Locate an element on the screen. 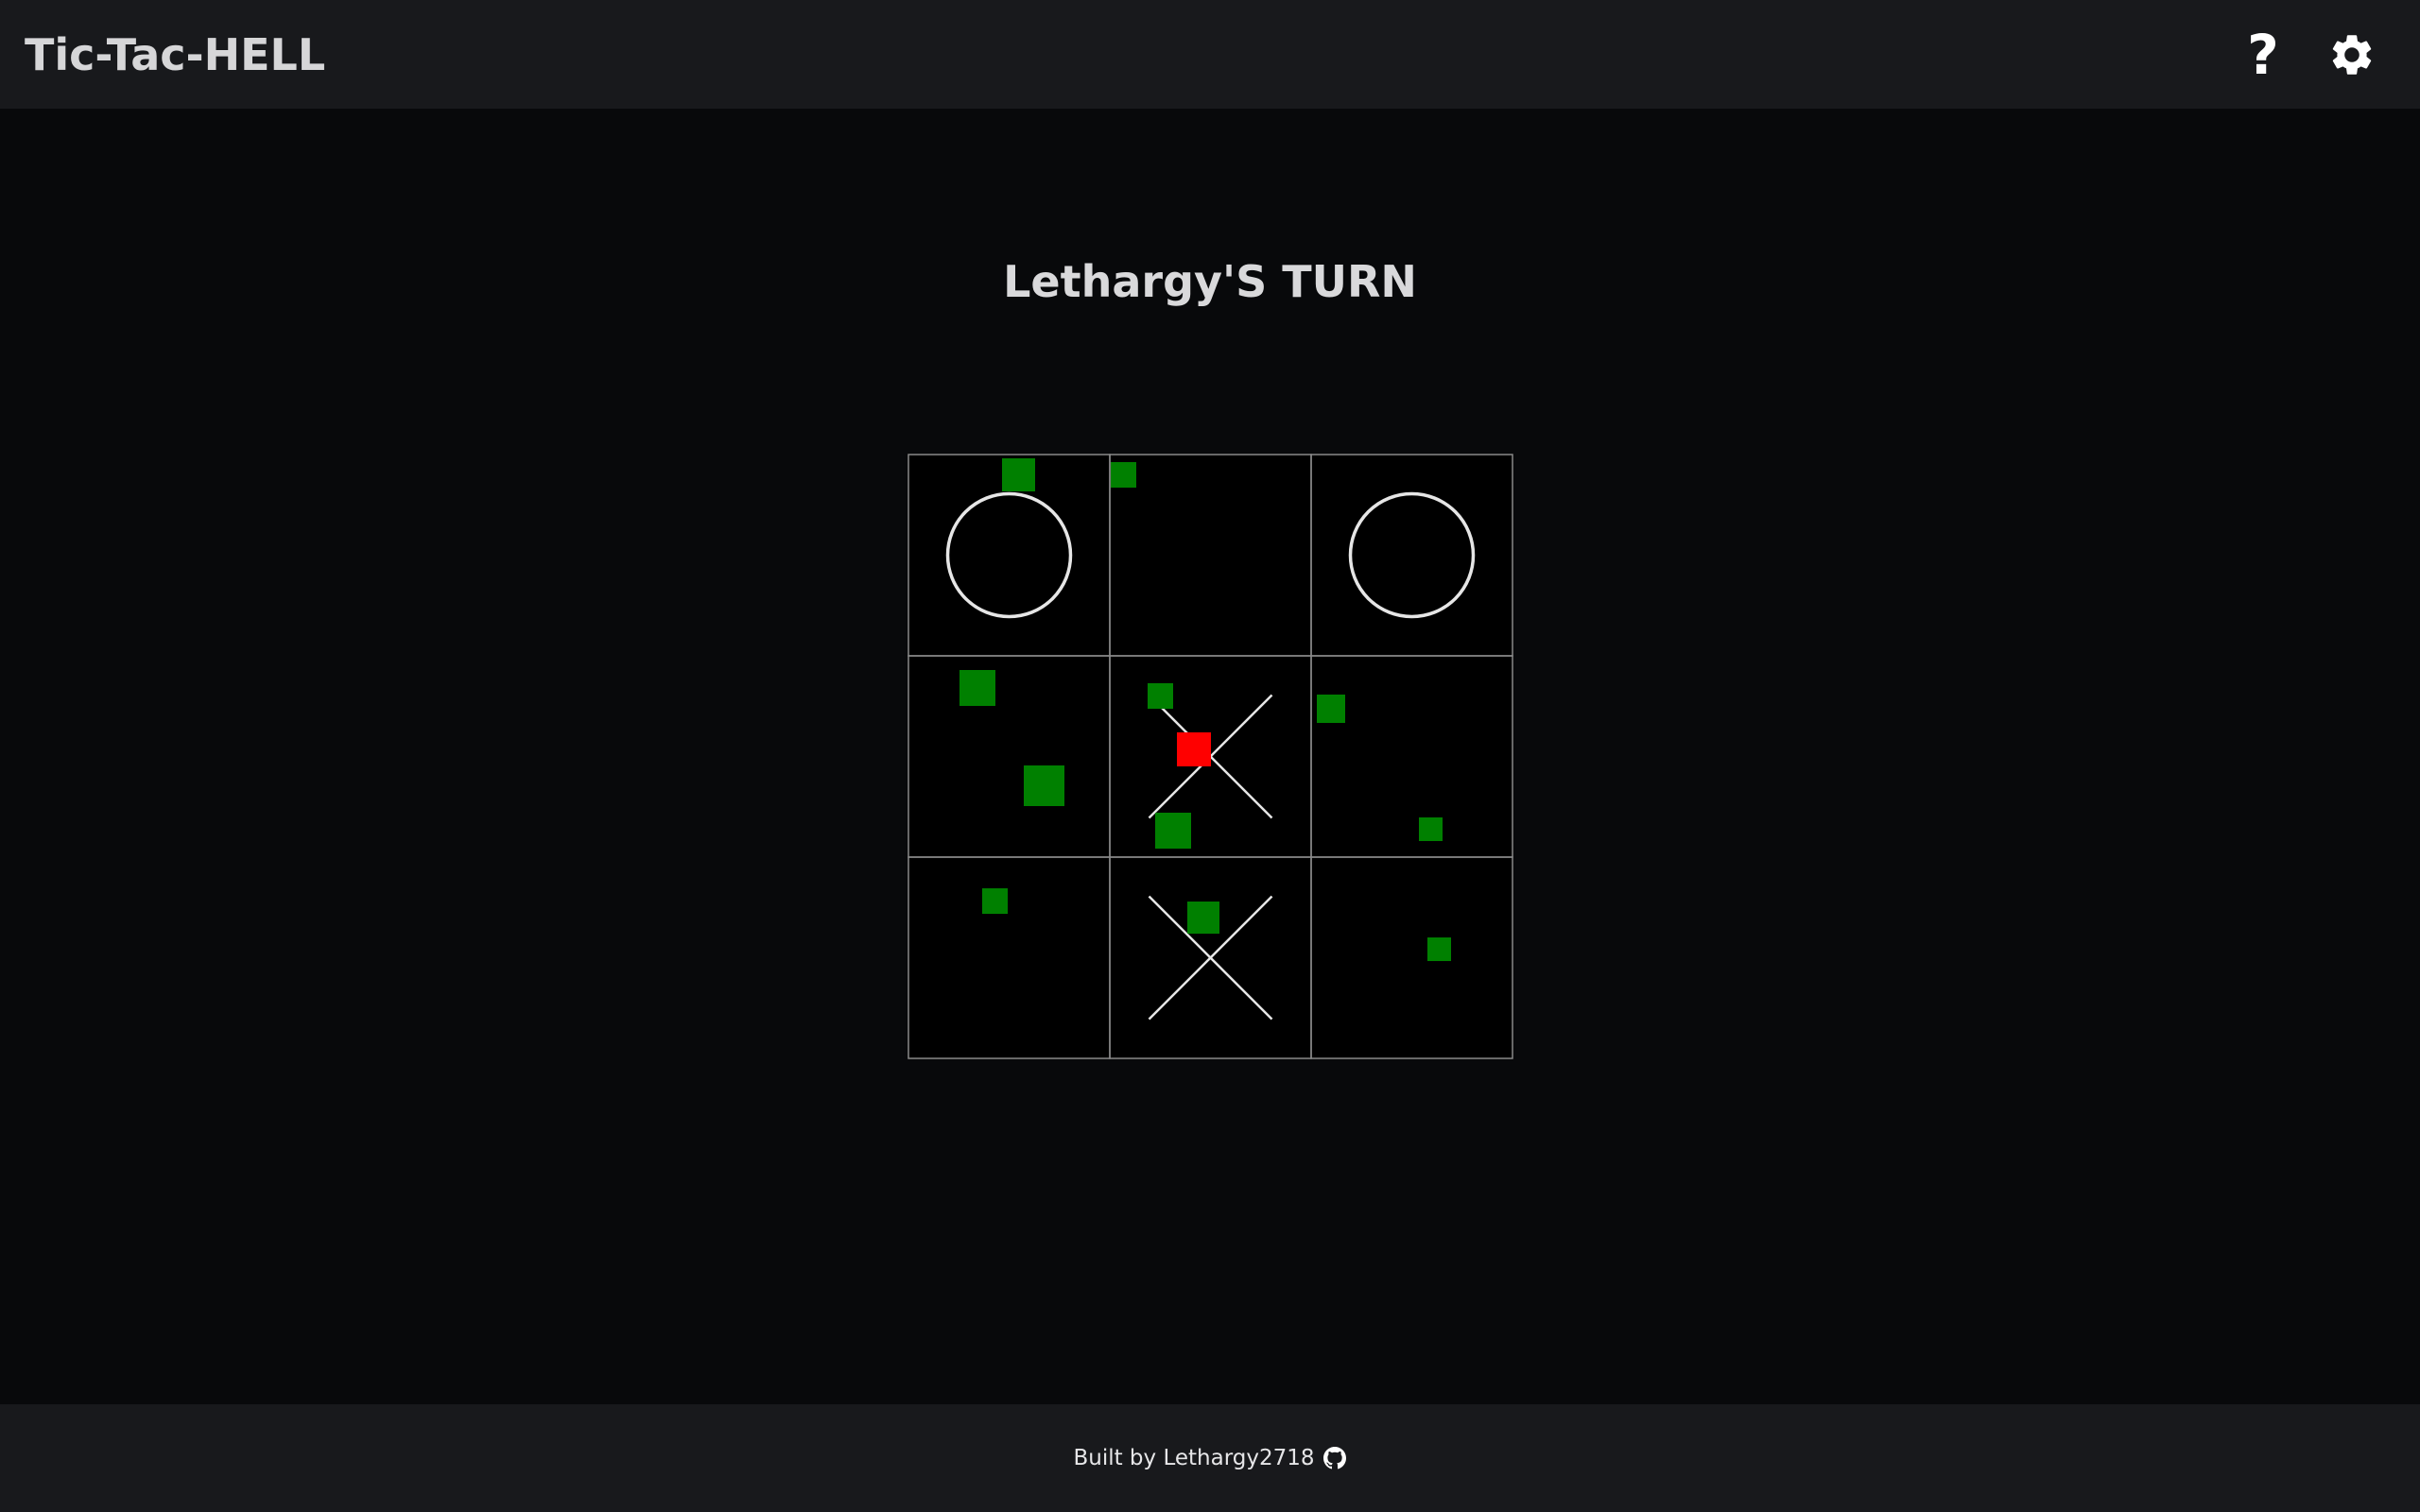 This screenshot has height=1512, width=2420. github-icon is located at coordinates (1334, 1458).